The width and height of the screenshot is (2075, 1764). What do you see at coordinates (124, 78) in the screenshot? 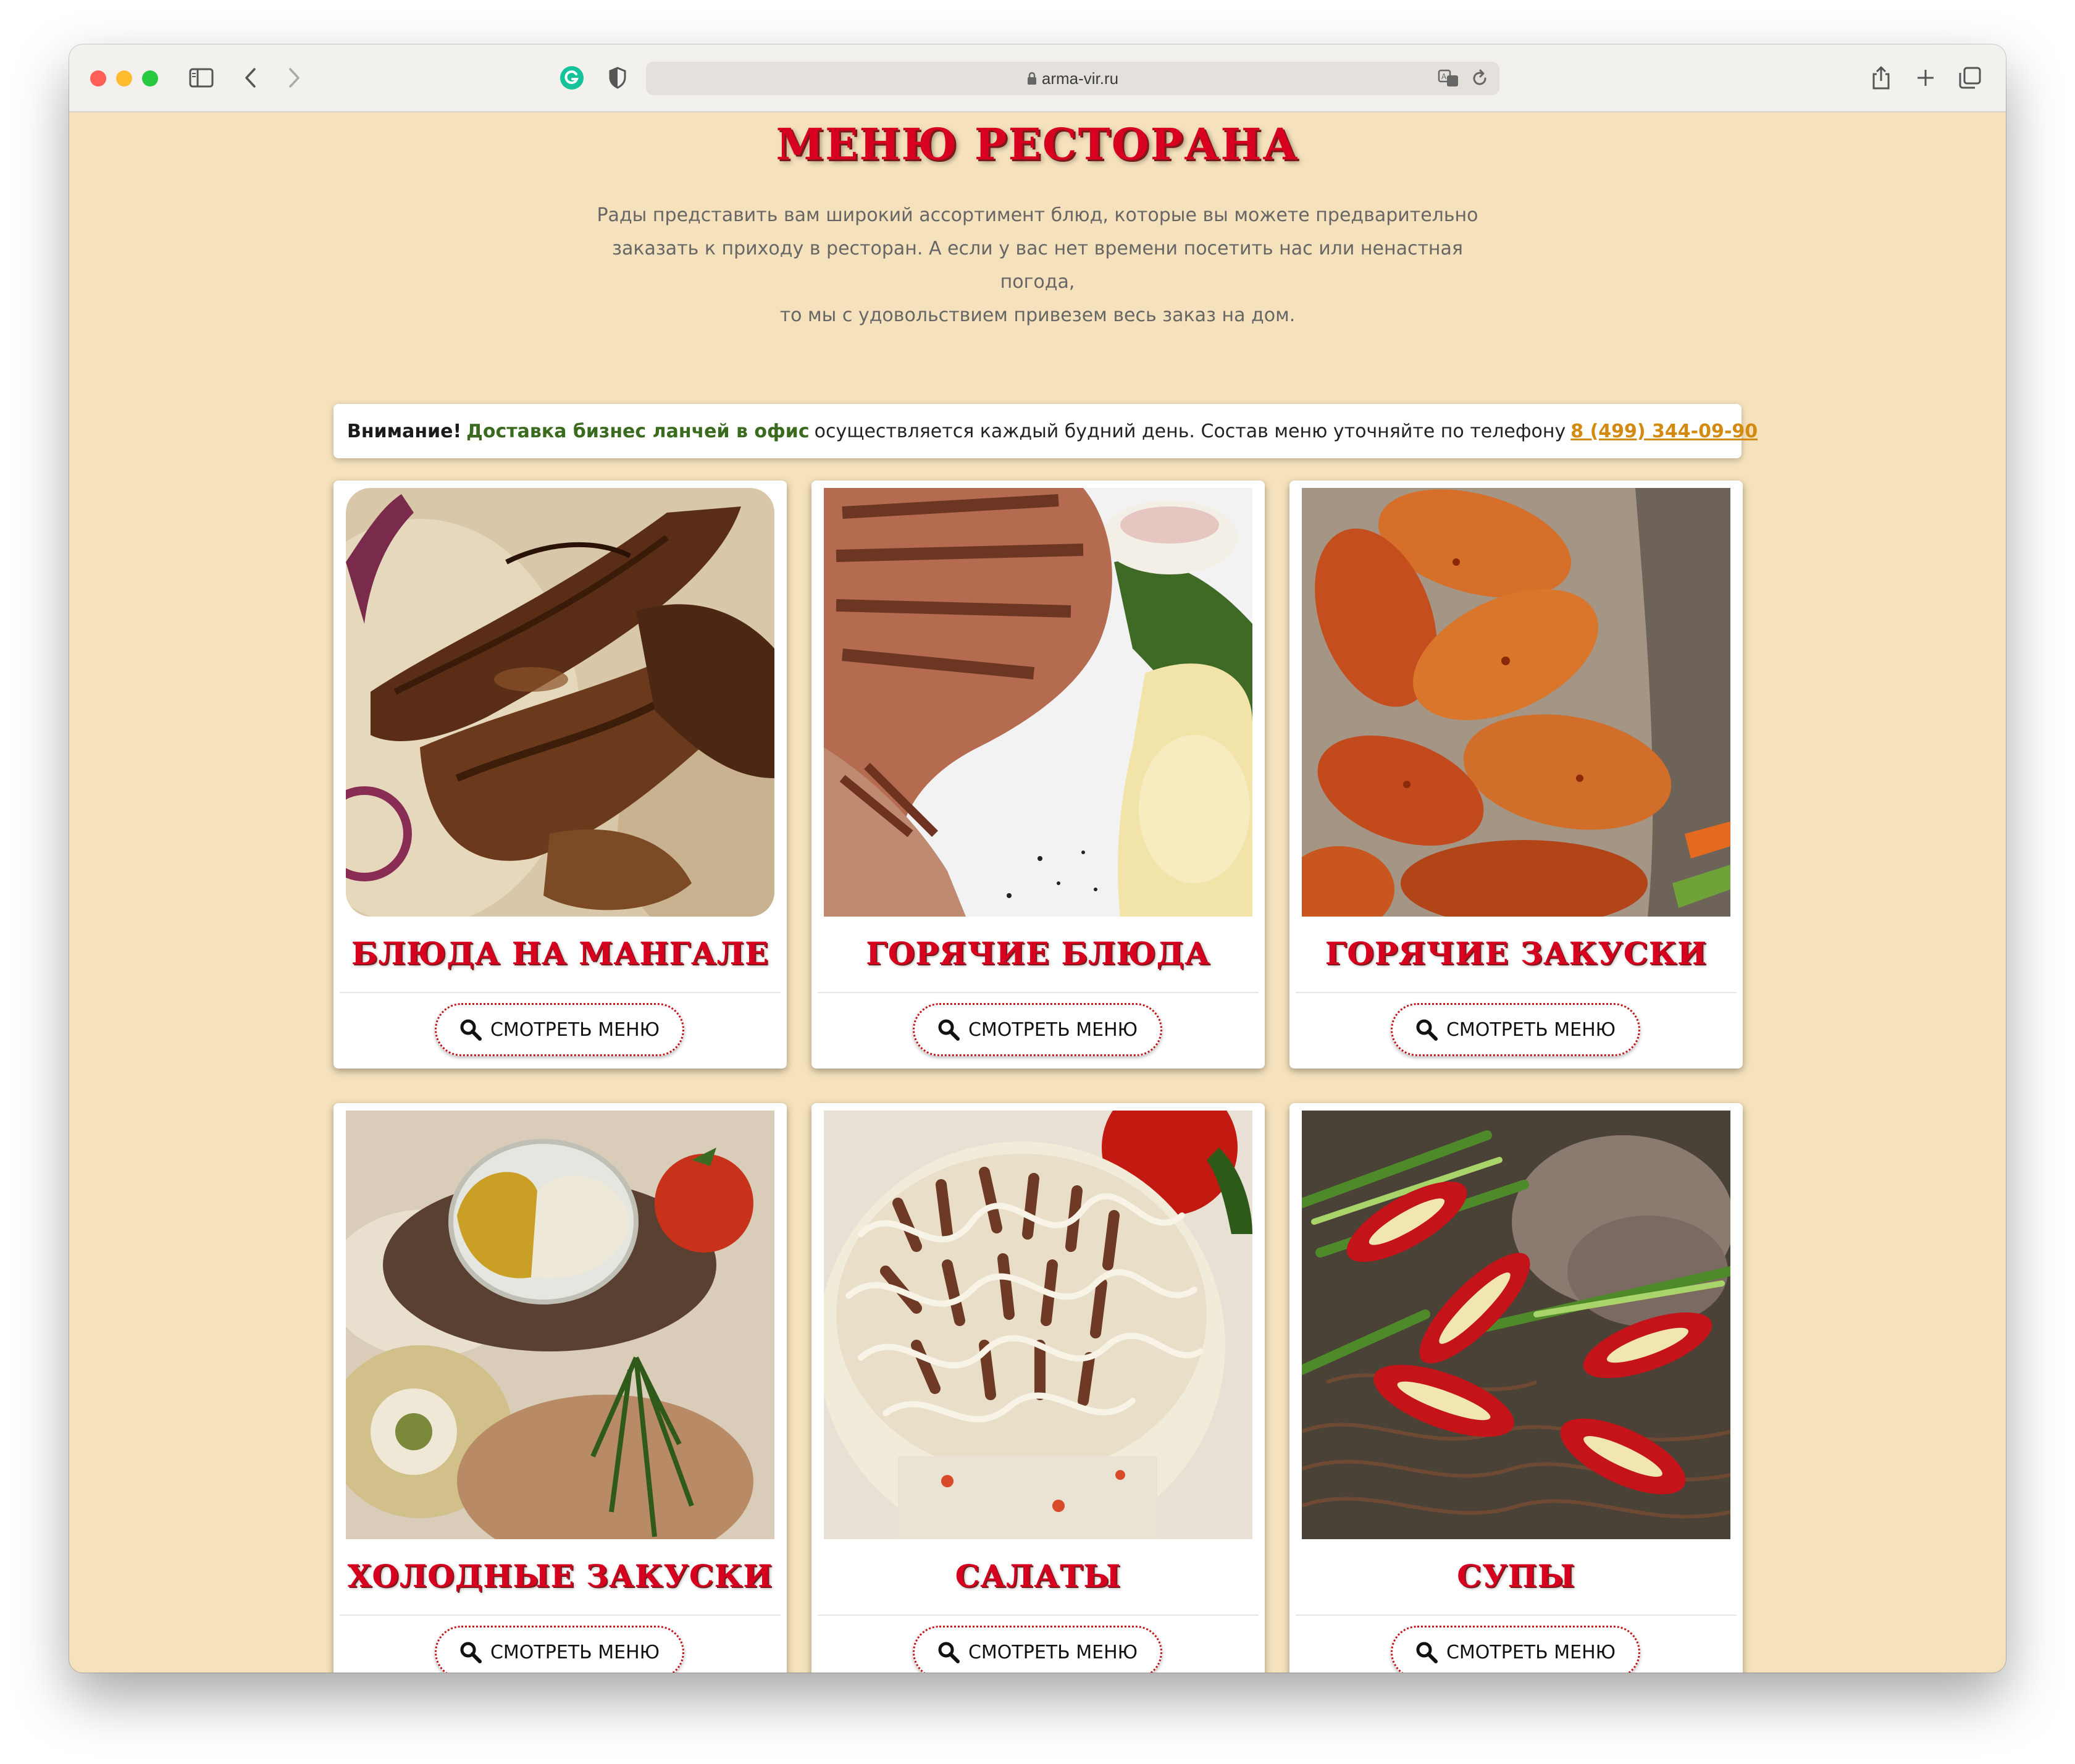
I see `minimize-window-button` at bounding box center [124, 78].